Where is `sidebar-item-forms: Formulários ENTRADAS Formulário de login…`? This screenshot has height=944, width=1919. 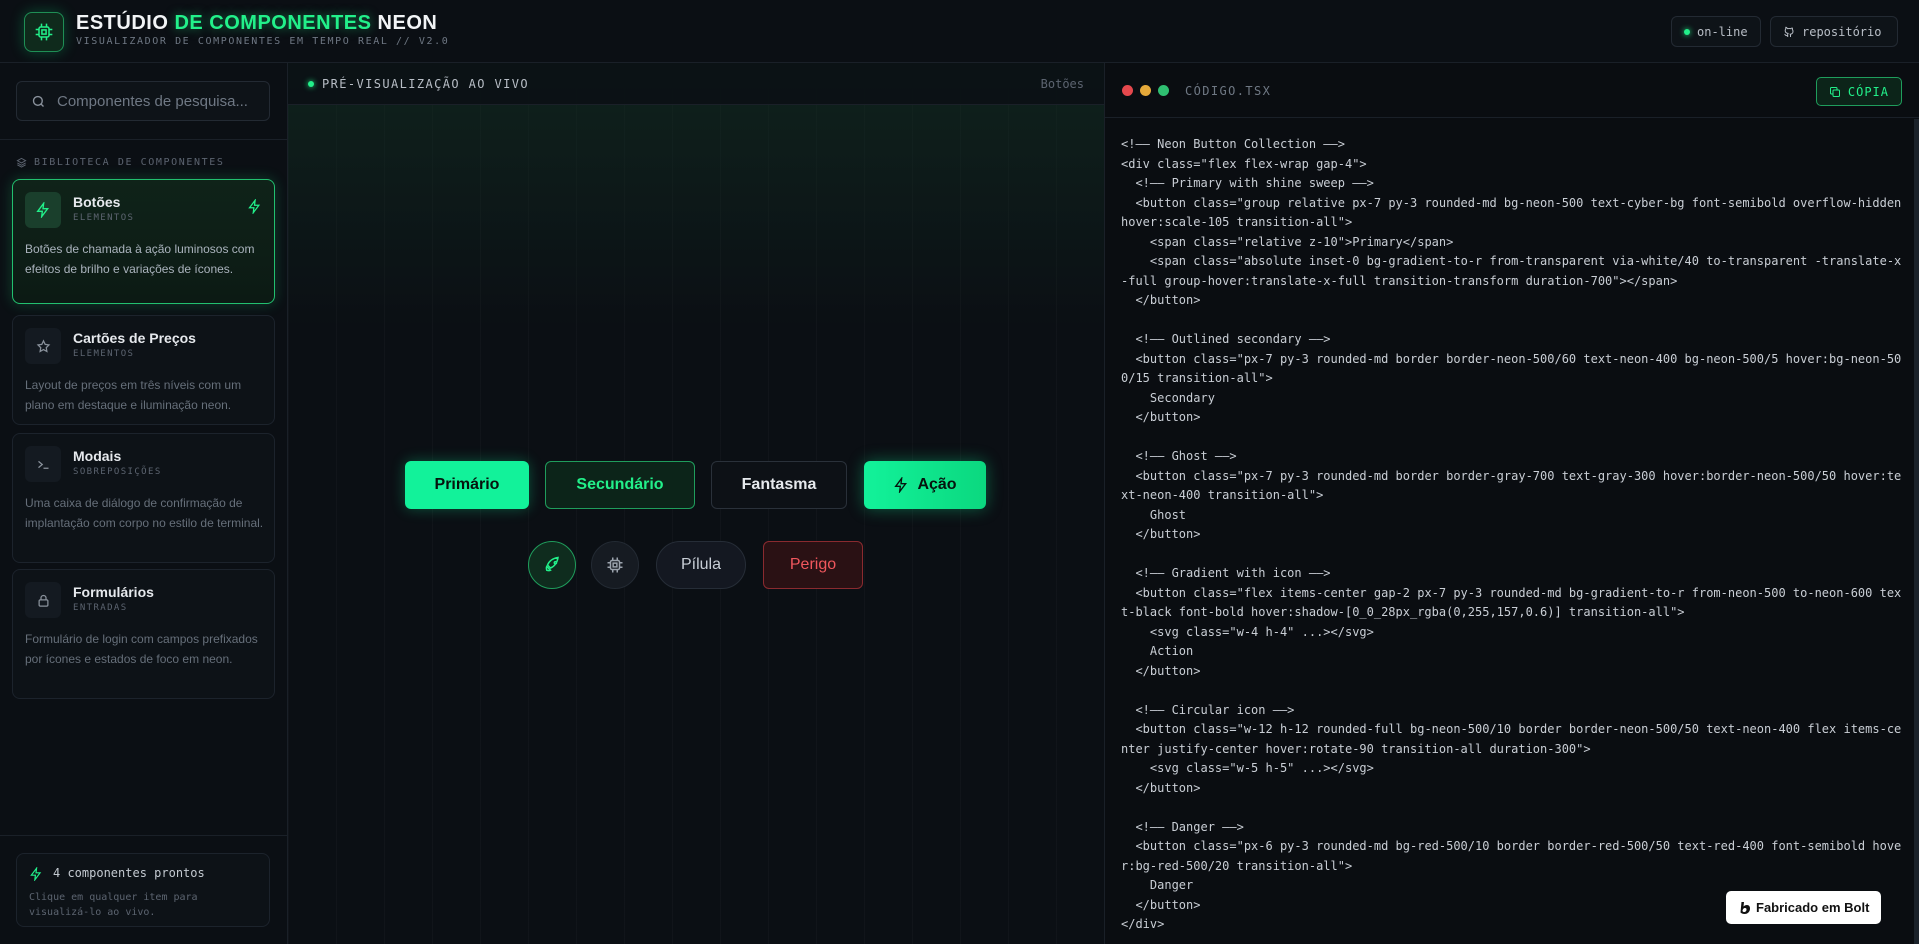
sidebar-item-forms: Formulários ENTRADAS Formulário de login… is located at coordinates (143, 634).